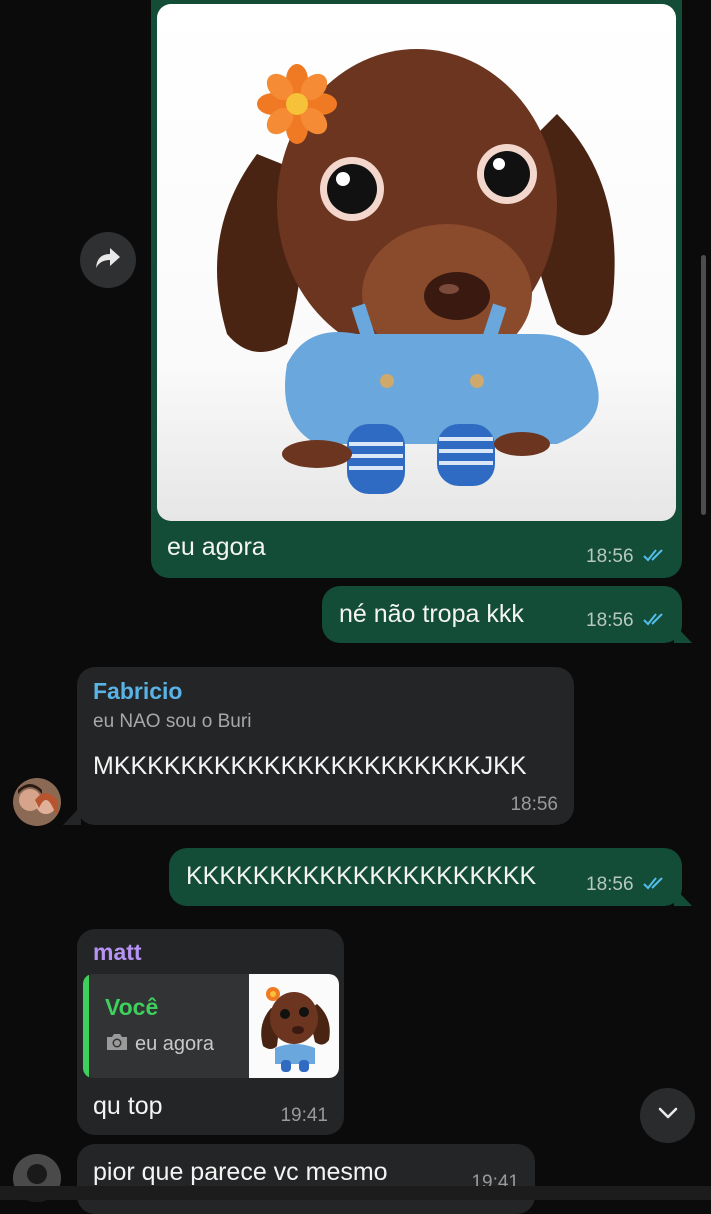 The image size is (711, 1214). I want to click on scrollbar, so click(703, 385).